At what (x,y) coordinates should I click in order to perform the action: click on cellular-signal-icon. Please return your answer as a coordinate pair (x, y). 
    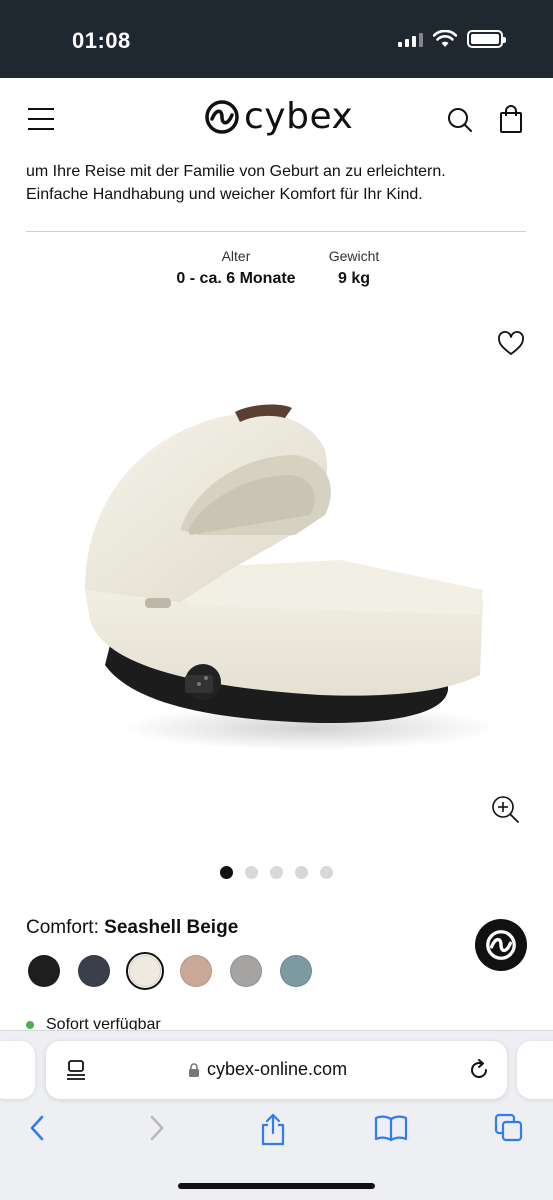
    Looking at the image, I should click on (410, 39).